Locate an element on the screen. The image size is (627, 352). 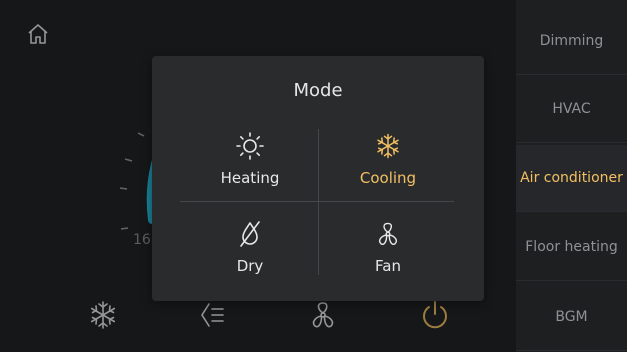
sidebar-item-bgm: BGM is located at coordinates (571, 317).